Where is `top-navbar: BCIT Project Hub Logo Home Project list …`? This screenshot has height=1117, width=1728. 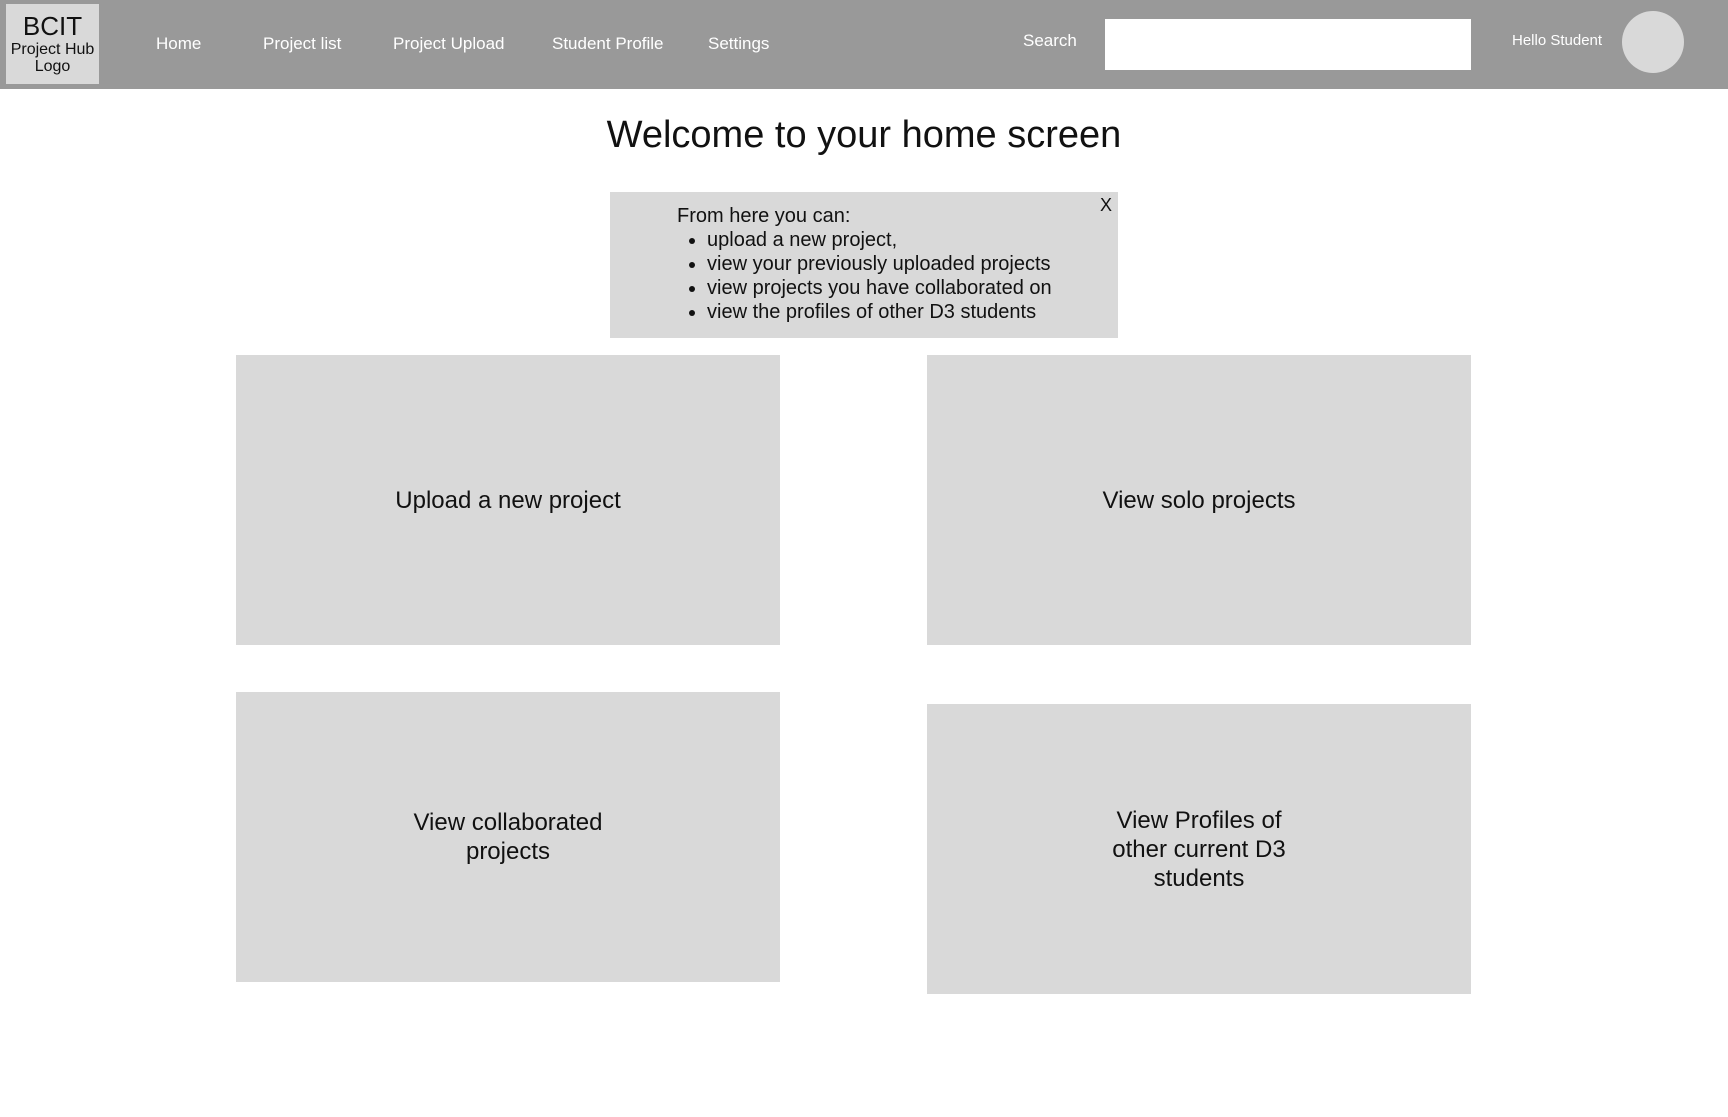
top-navbar: BCIT Project Hub Logo Home Project list … is located at coordinates (864, 44).